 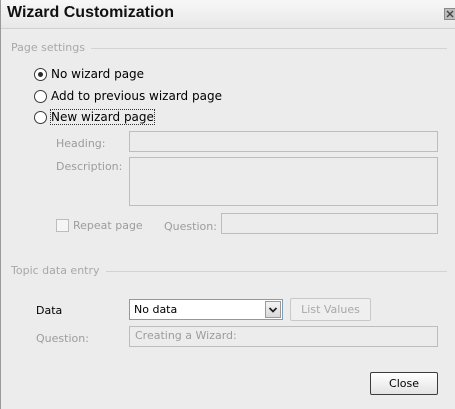 I want to click on list-values-button: List Values, so click(x=330, y=309).